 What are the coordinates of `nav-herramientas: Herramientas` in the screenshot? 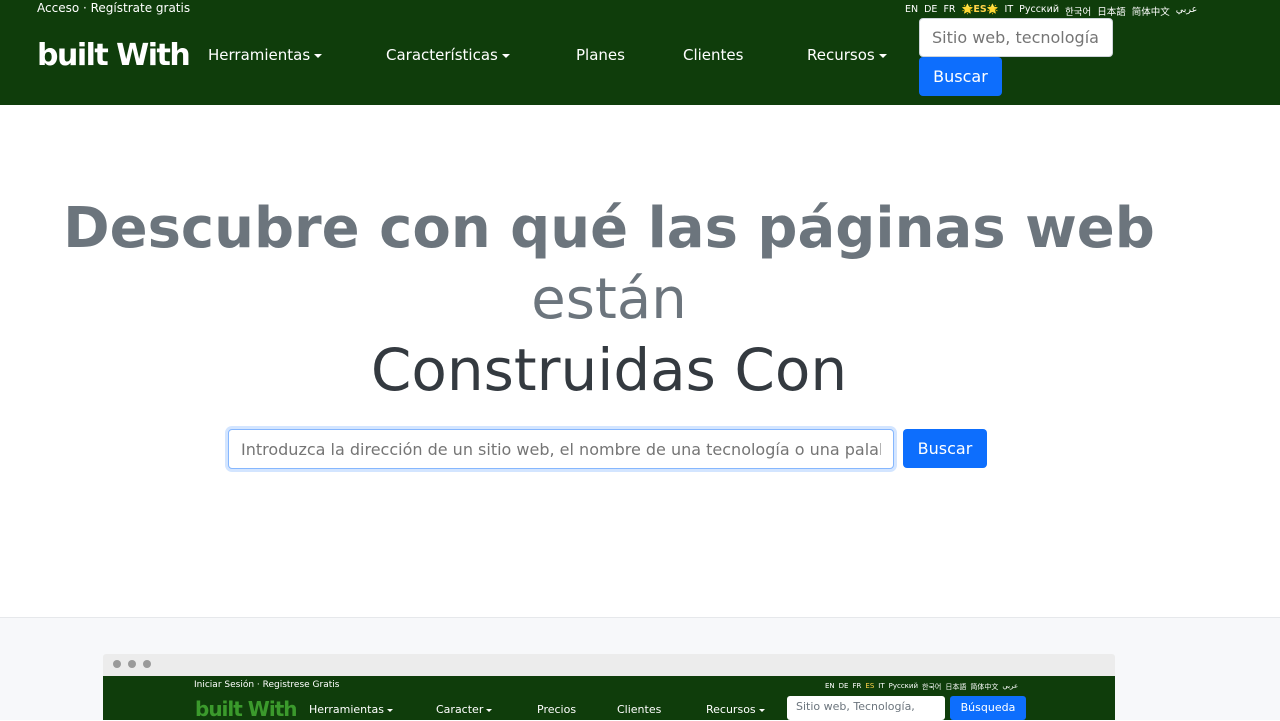 It's located at (265, 55).